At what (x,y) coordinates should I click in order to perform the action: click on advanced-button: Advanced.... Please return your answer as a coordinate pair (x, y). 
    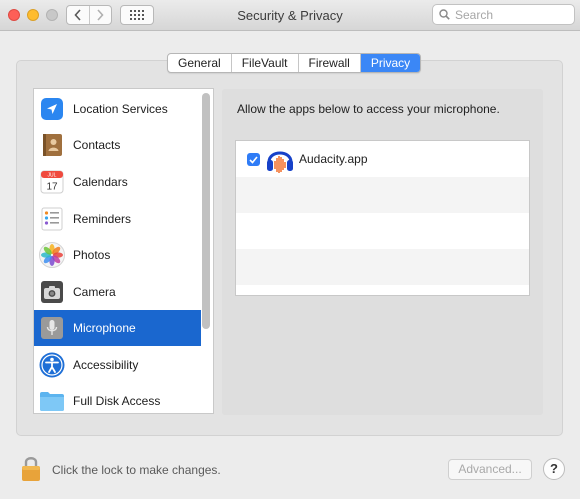
    Looking at the image, I should click on (490, 469).